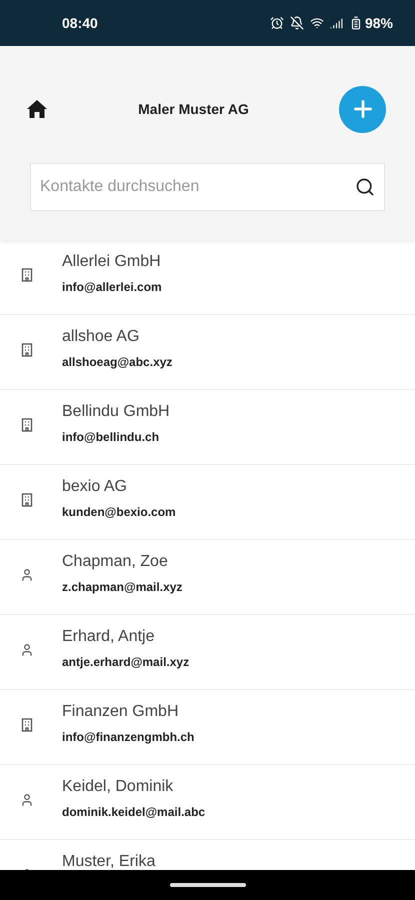  Describe the element at coordinates (193, 109) in the screenshot. I see `header-title: Maler Muster AG` at that location.